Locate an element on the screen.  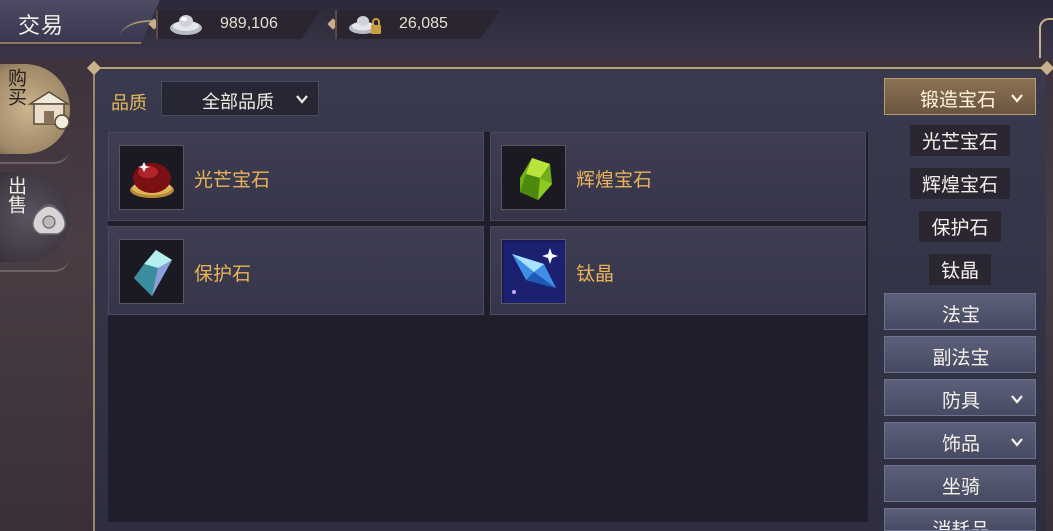
locked-silver-ingot-icon is located at coordinates (365, 25).